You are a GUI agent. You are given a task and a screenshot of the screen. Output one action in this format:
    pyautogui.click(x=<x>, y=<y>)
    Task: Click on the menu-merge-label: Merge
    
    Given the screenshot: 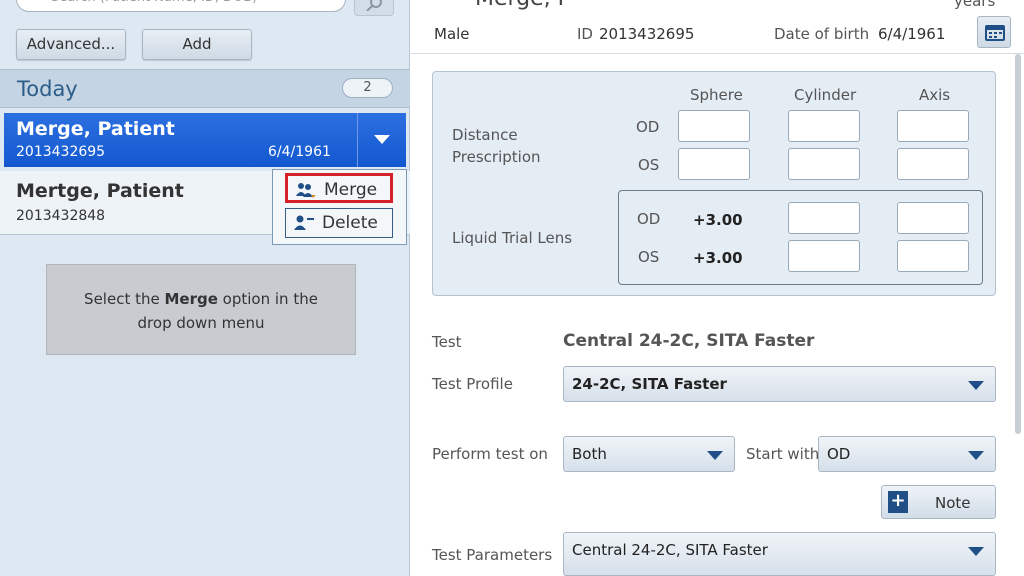 What is the action you would take?
    pyautogui.click(x=351, y=190)
    